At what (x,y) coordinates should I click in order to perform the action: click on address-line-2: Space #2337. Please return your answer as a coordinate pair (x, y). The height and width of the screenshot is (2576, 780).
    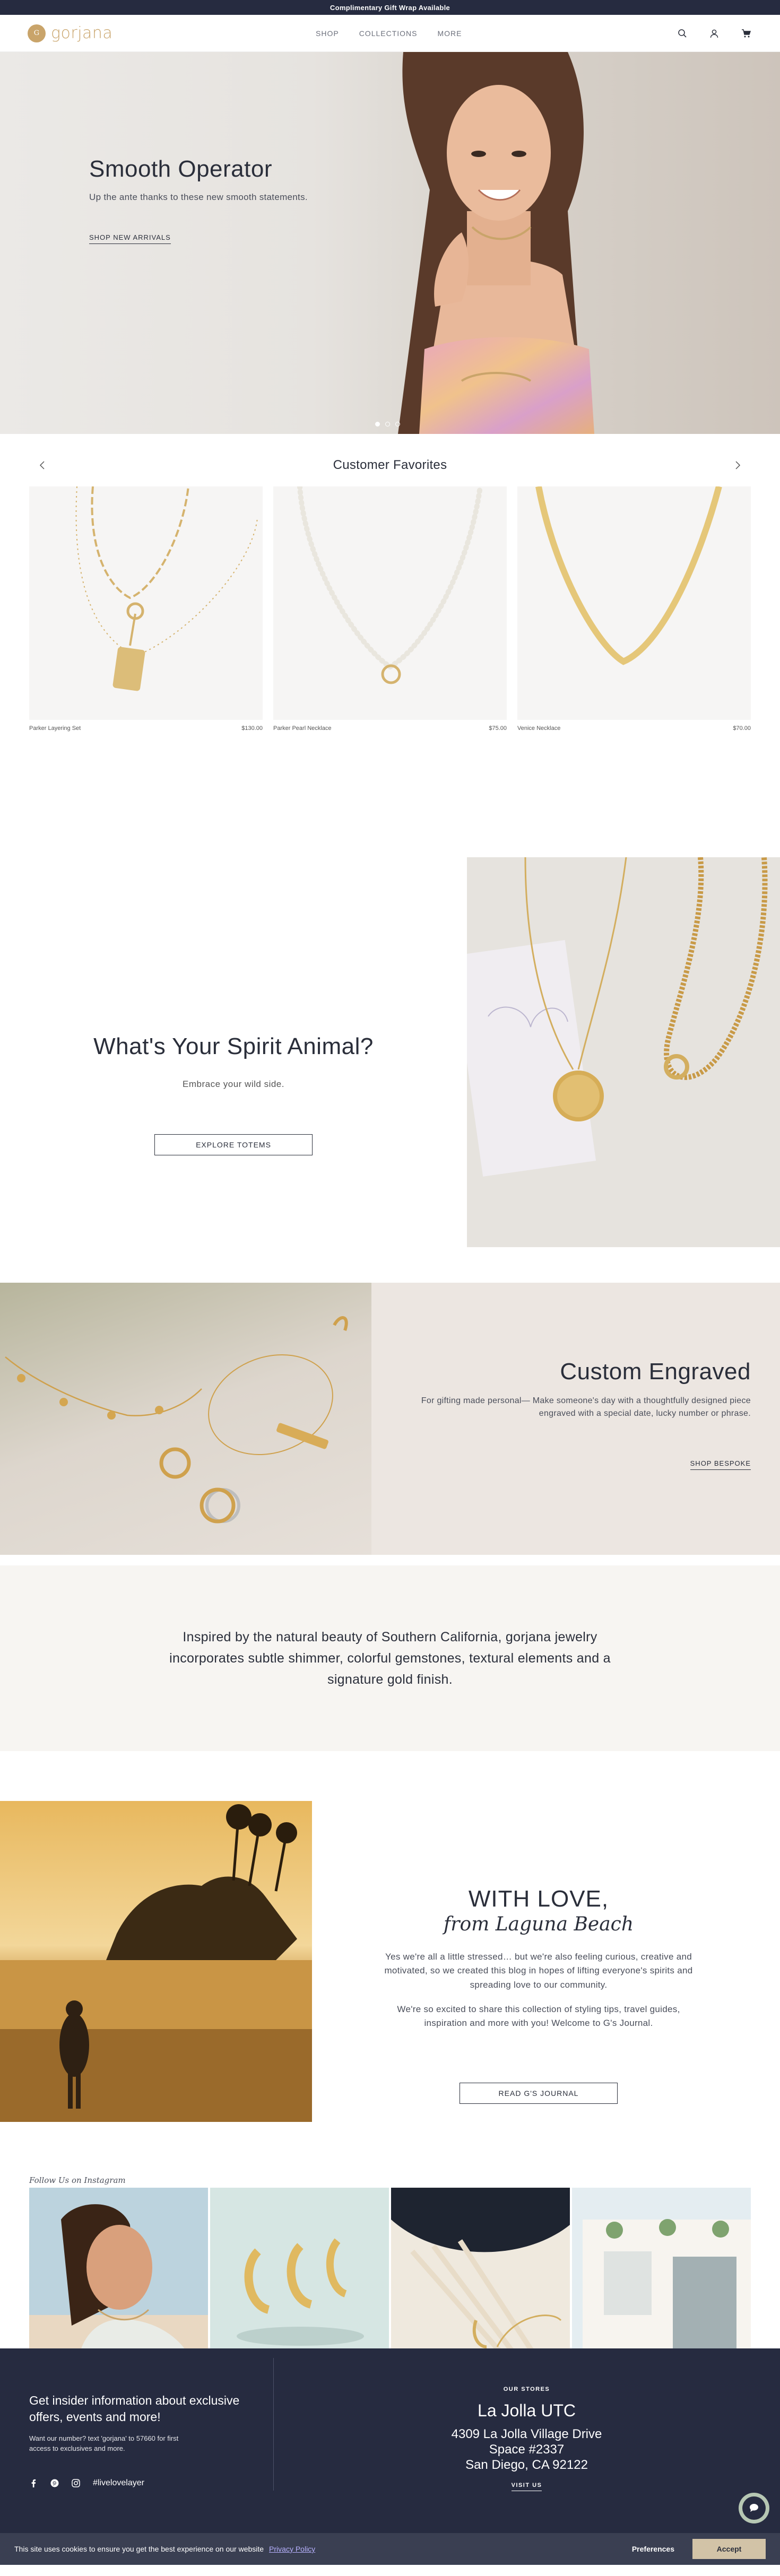
    Looking at the image, I should click on (527, 2450).